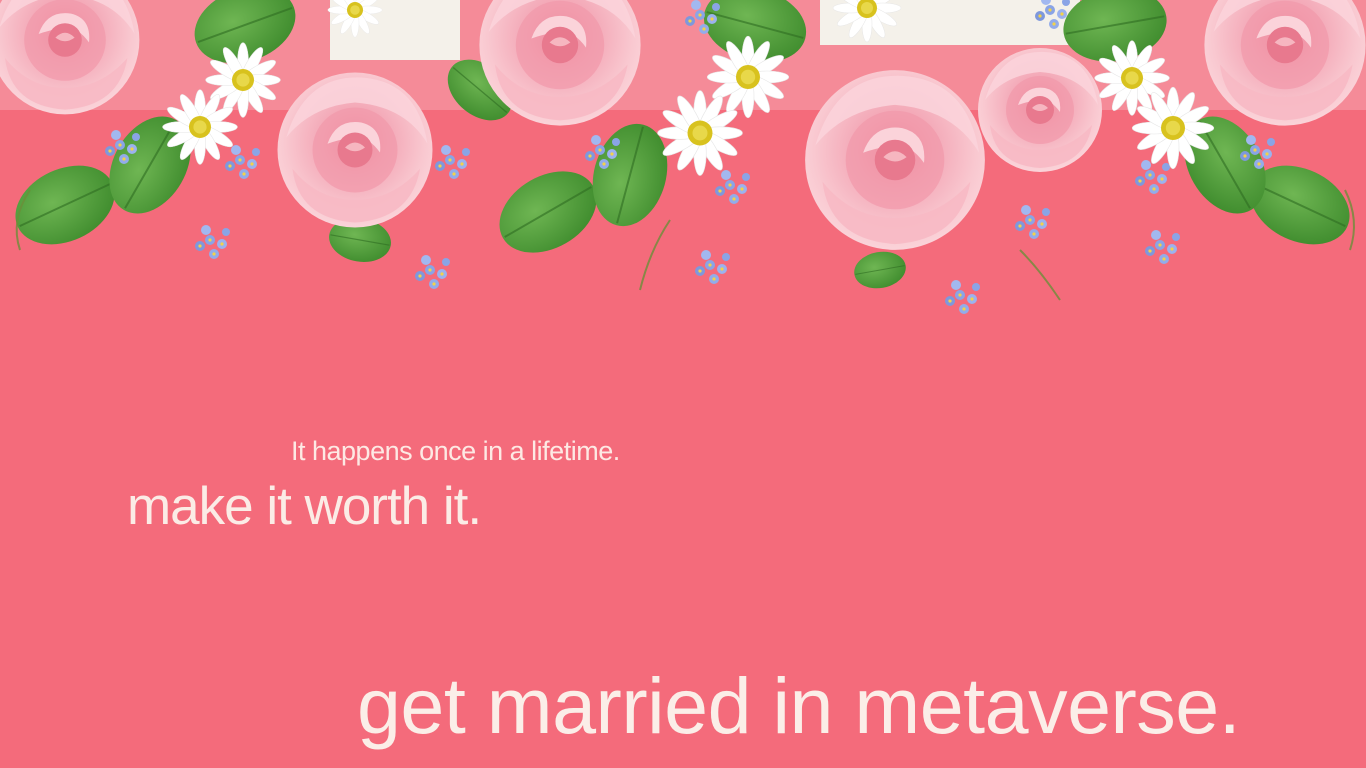 The height and width of the screenshot is (768, 1366). What do you see at coordinates (799, 705) in the screenshot?
I see `headline-text: get married in metaverse.` at bounding box center [799, 705].